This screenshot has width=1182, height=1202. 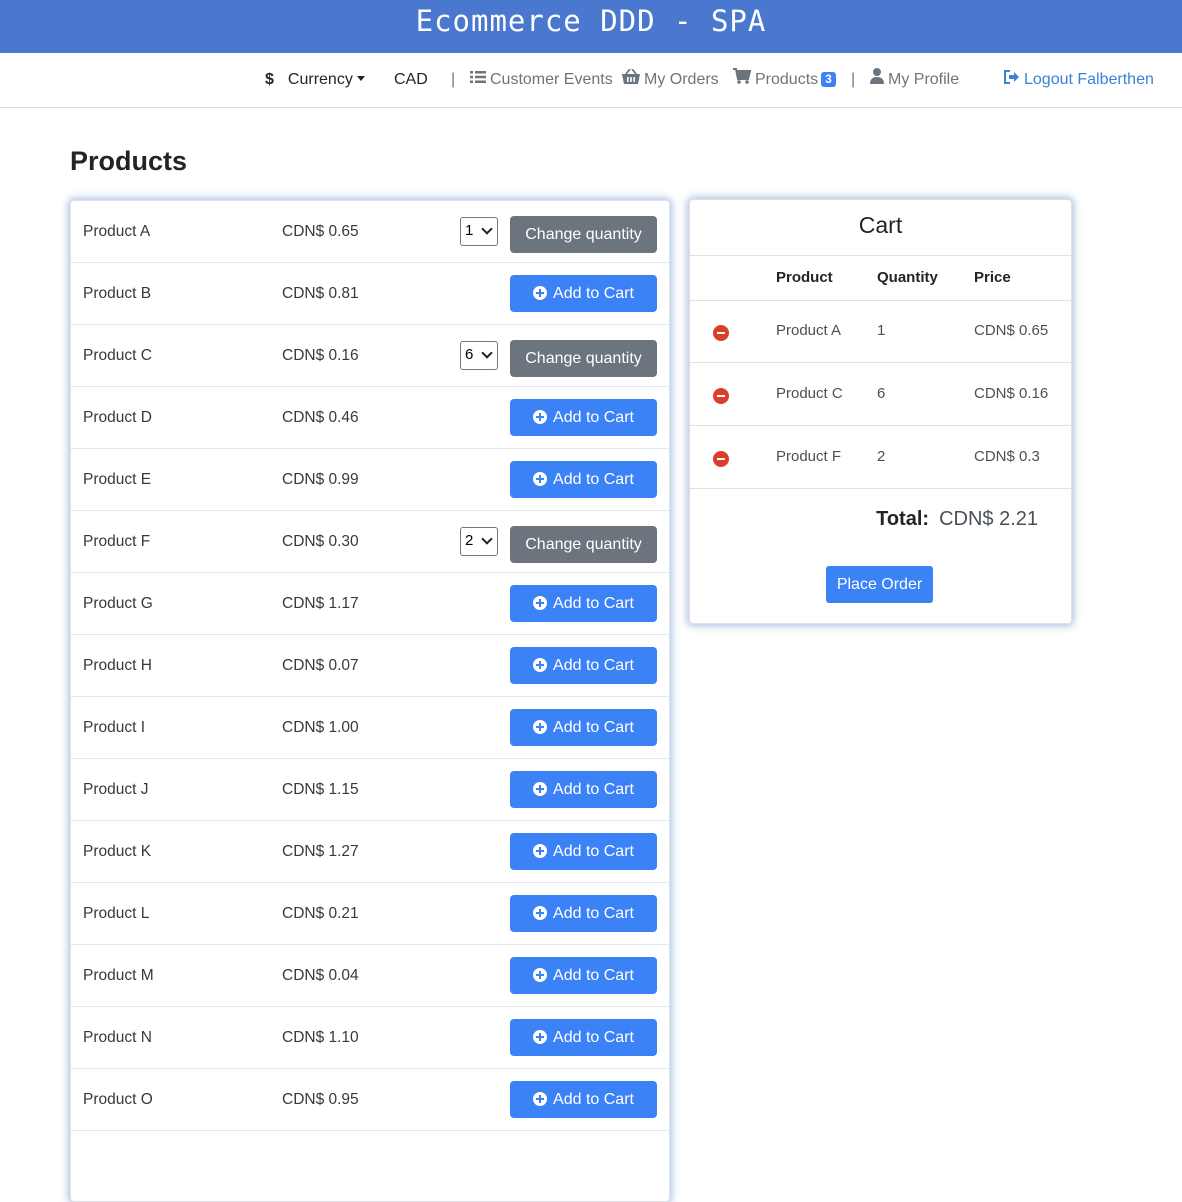 What do you see at coordinates (880, 457) in the screenshot?
I see `cart-row: Product F 2 CDN$ 0.3` at bounding box center [880, 457].